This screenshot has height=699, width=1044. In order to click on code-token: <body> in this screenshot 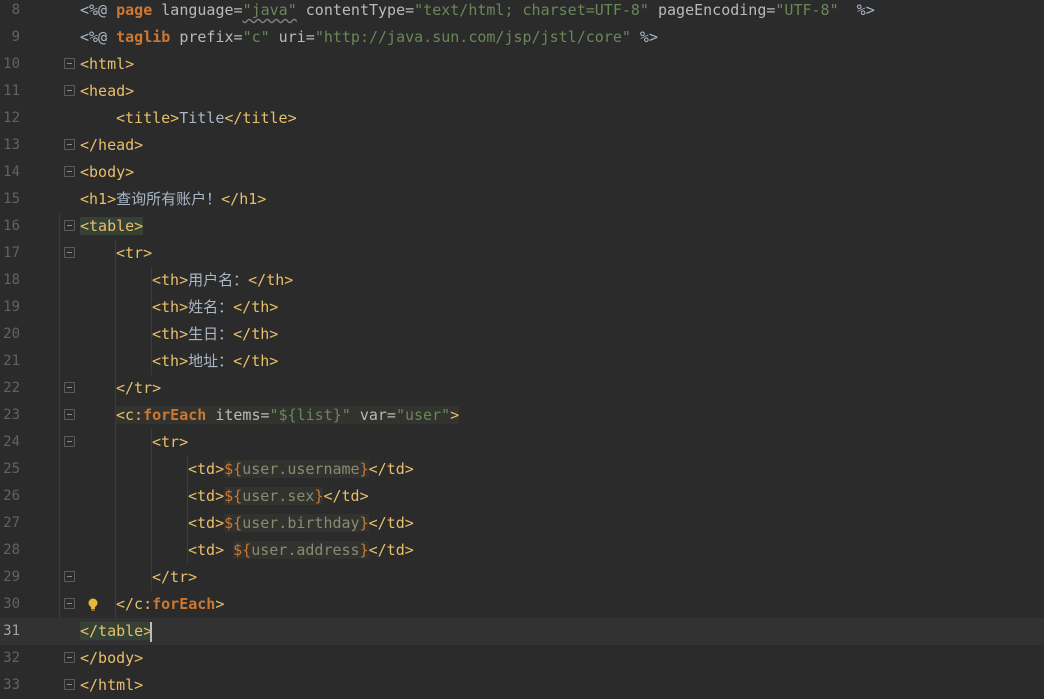, I will do `click(107, 172)`.